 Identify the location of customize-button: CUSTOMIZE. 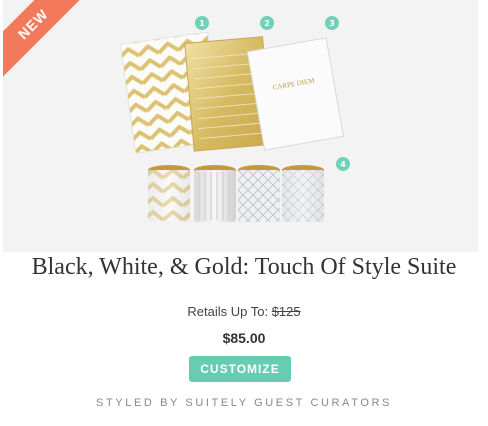
(240, 369).